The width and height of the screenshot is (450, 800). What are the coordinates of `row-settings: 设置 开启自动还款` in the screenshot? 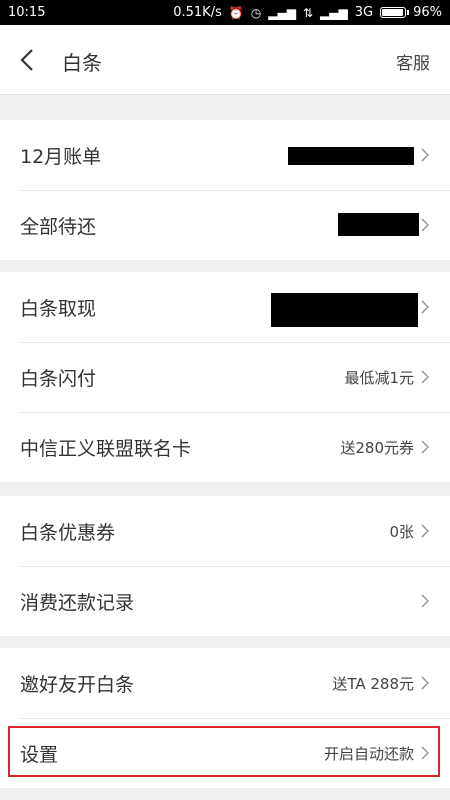 It's located at (225, 753).